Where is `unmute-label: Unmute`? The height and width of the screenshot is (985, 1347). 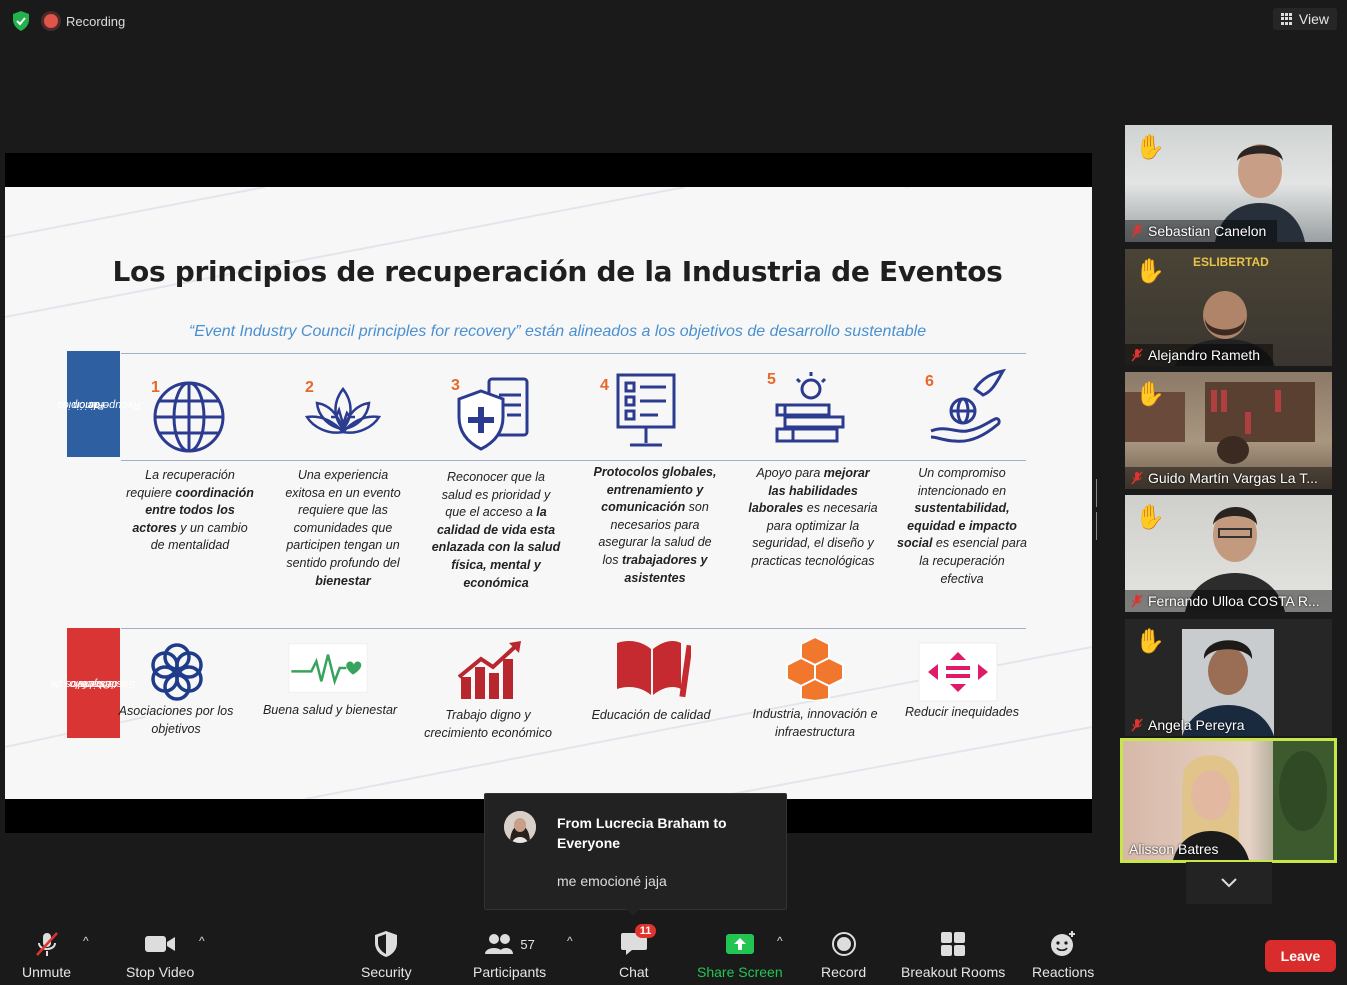
unmute-label: Unmute is located at coordinates (47, 972).